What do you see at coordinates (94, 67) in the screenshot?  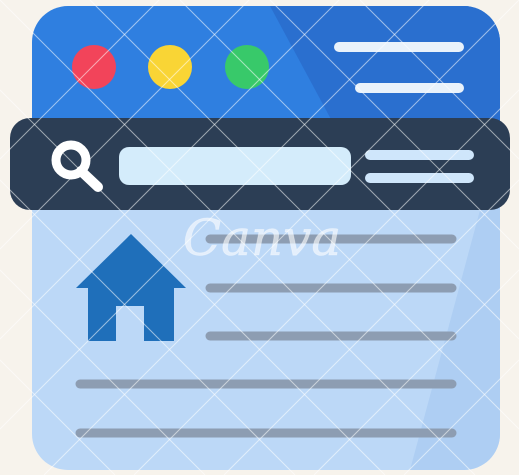 I see `close-dot-icon` at bounding box center [94, 67].